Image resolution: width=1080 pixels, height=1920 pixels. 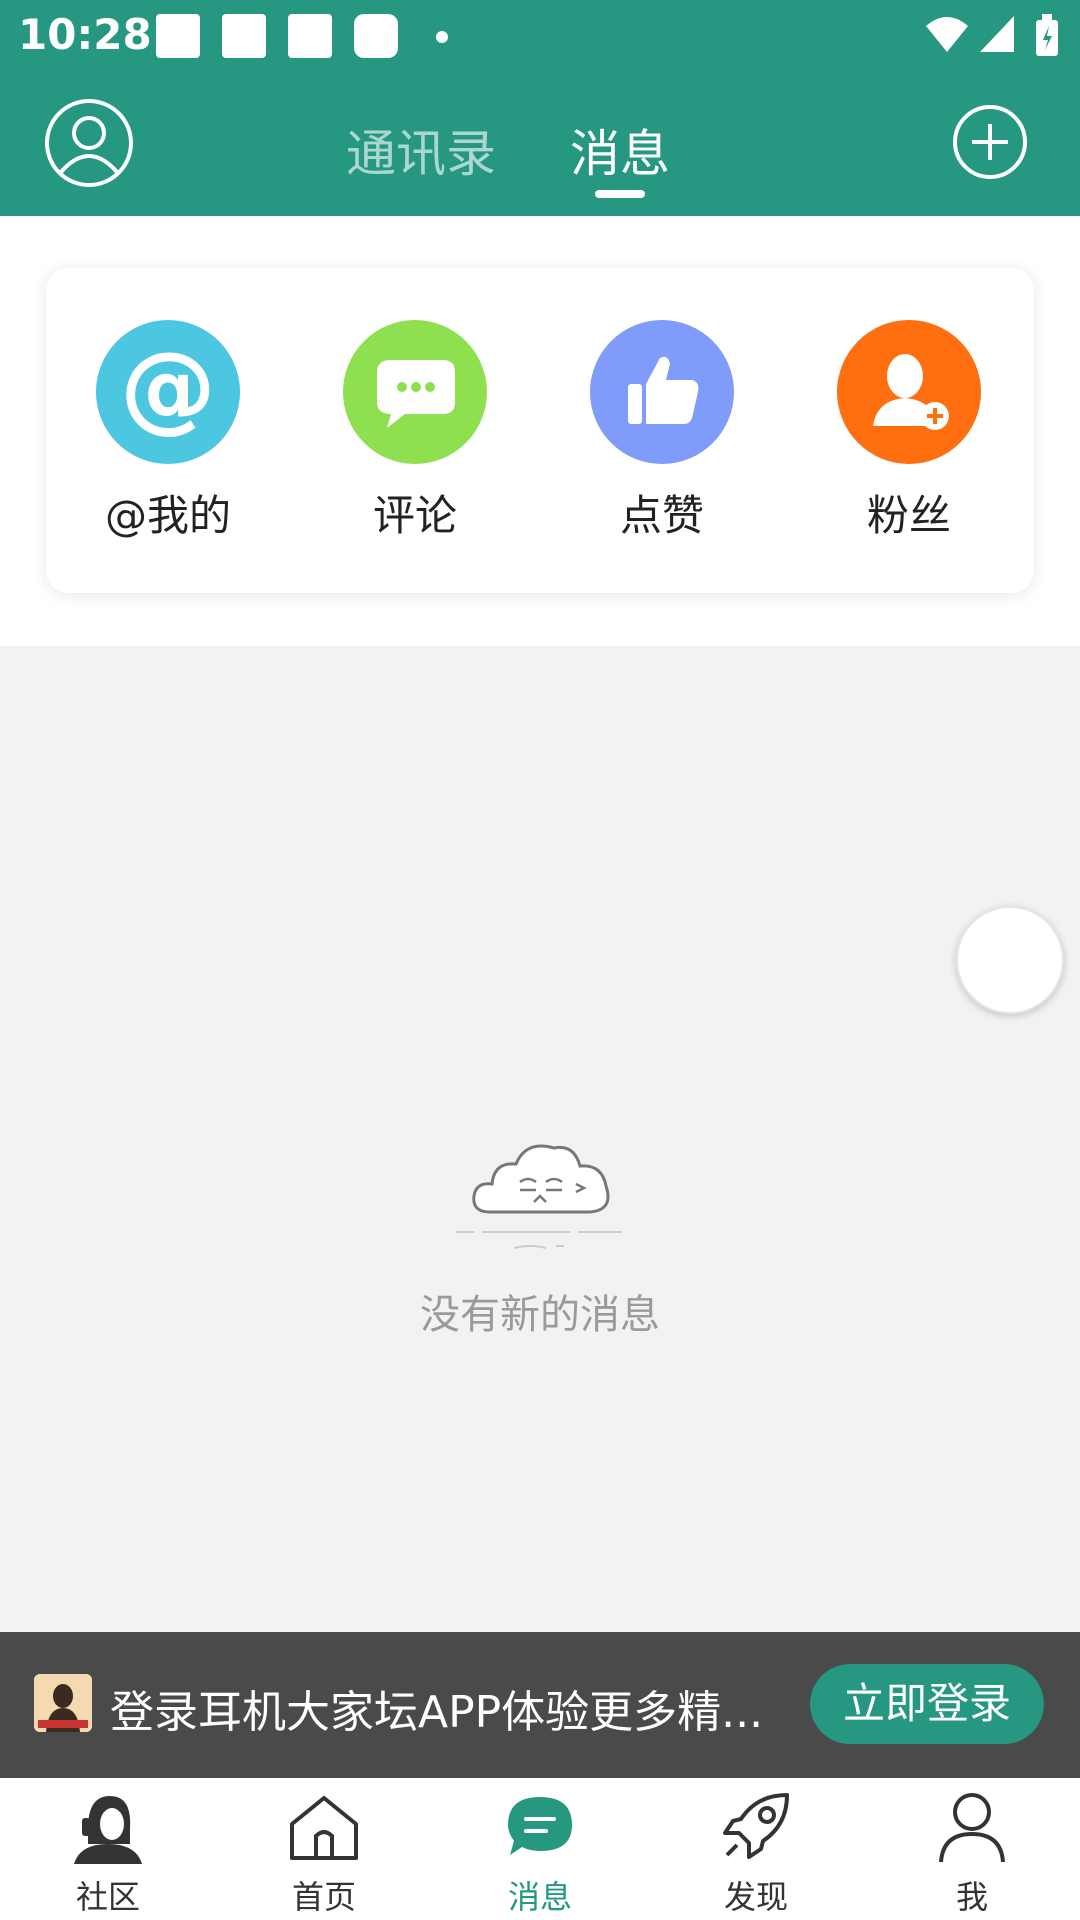 I want to click on nav-label: 消息, so click(x=539, y=1897).